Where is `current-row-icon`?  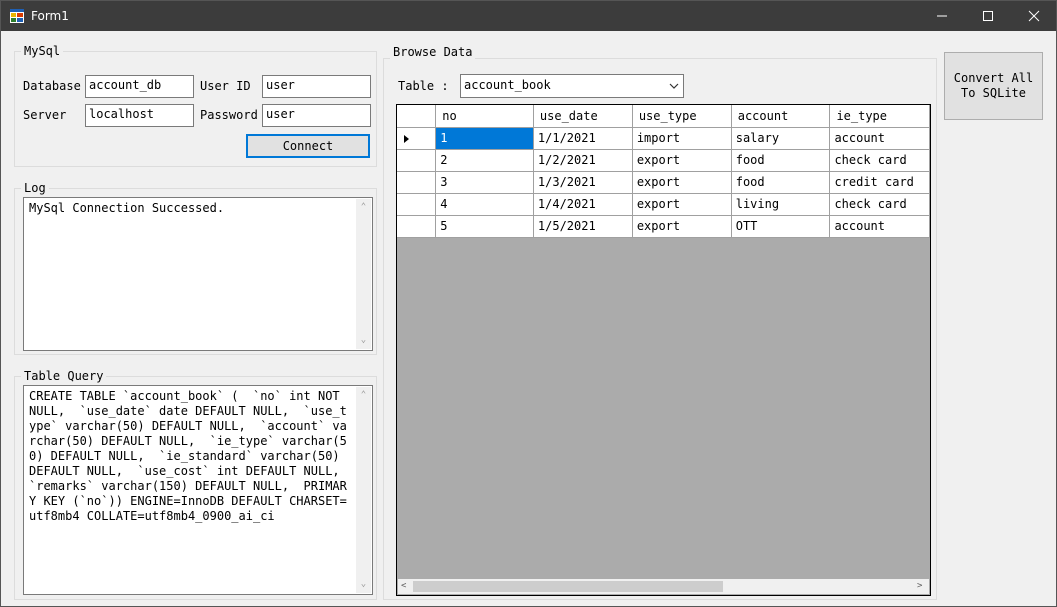
current-row-icon is located at coordinates (406, 138).